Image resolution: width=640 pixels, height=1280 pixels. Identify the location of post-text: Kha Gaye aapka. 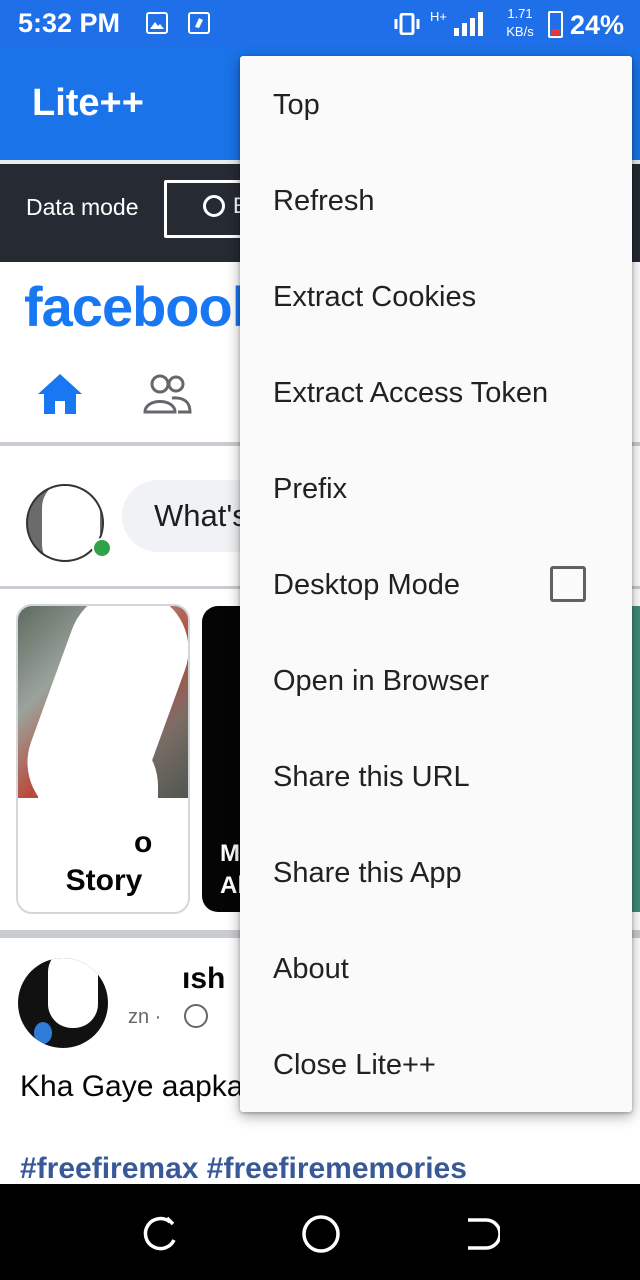
(132, 1086).